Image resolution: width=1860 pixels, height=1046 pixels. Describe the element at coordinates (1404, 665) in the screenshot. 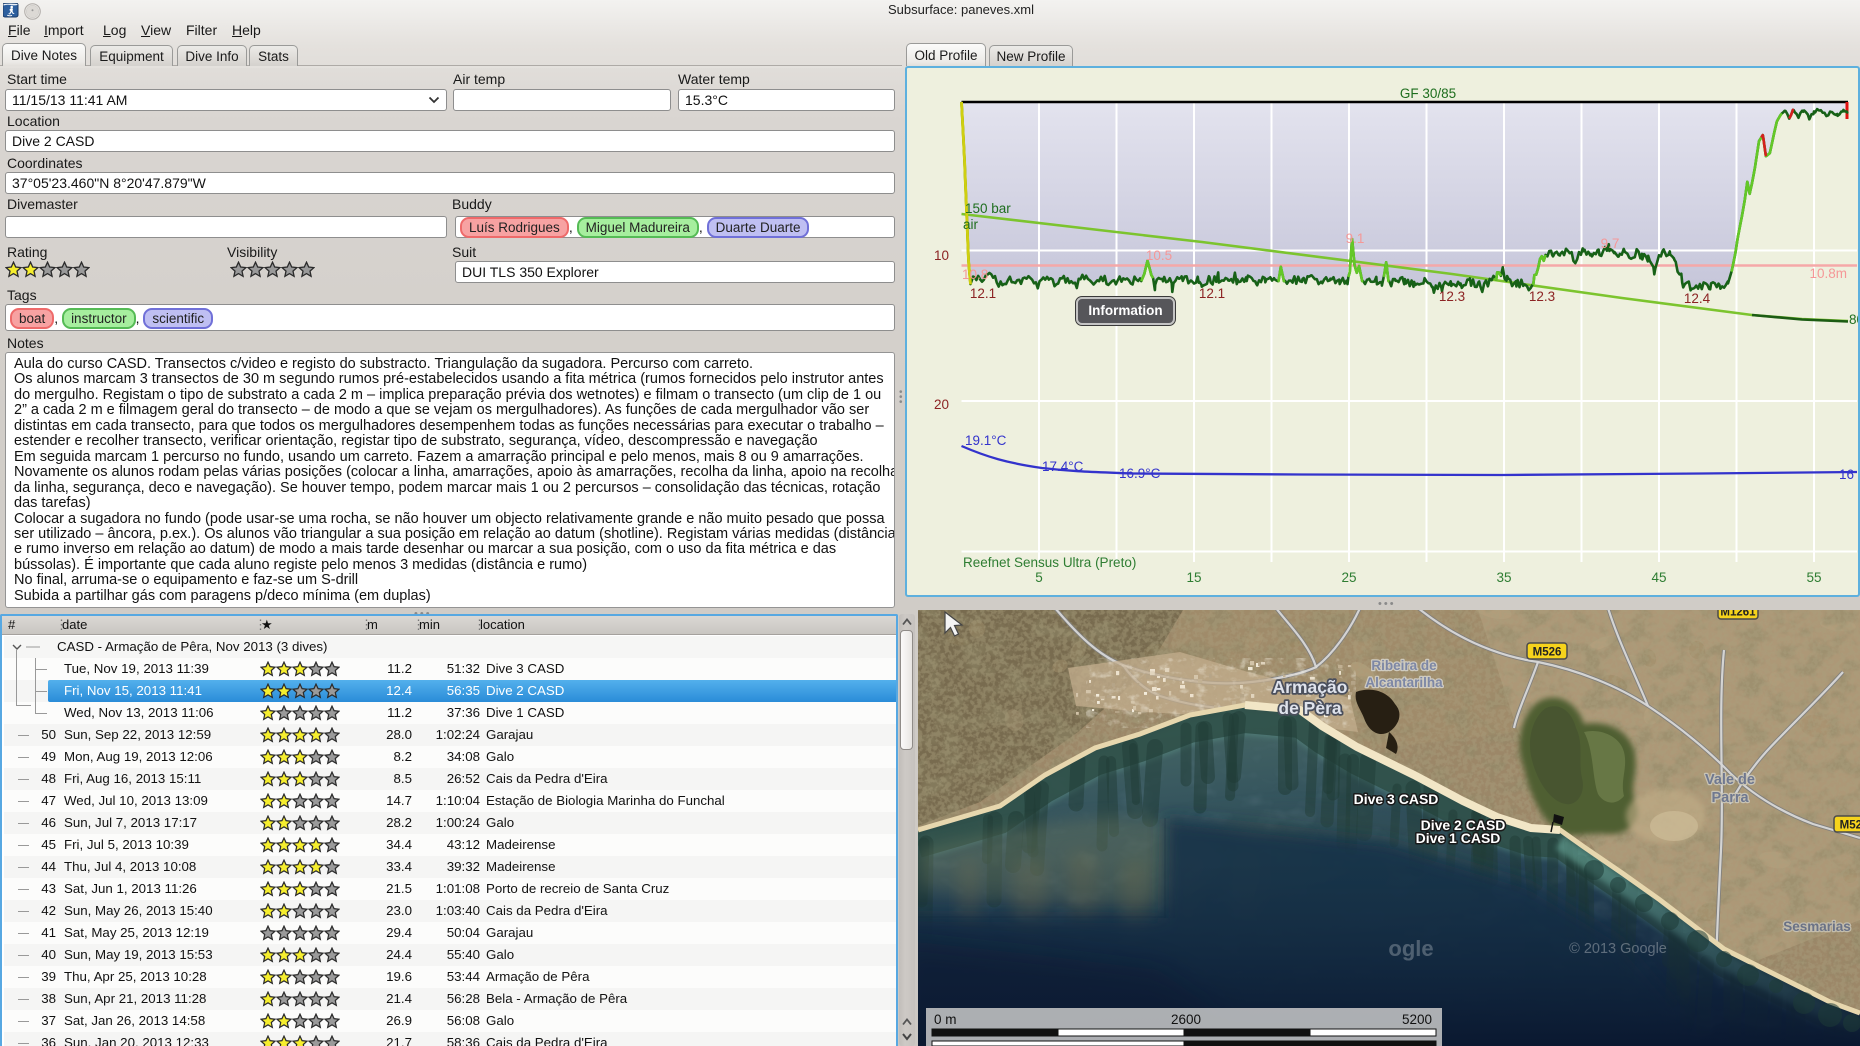

I see `svg-text: Ribeira de` at that location.